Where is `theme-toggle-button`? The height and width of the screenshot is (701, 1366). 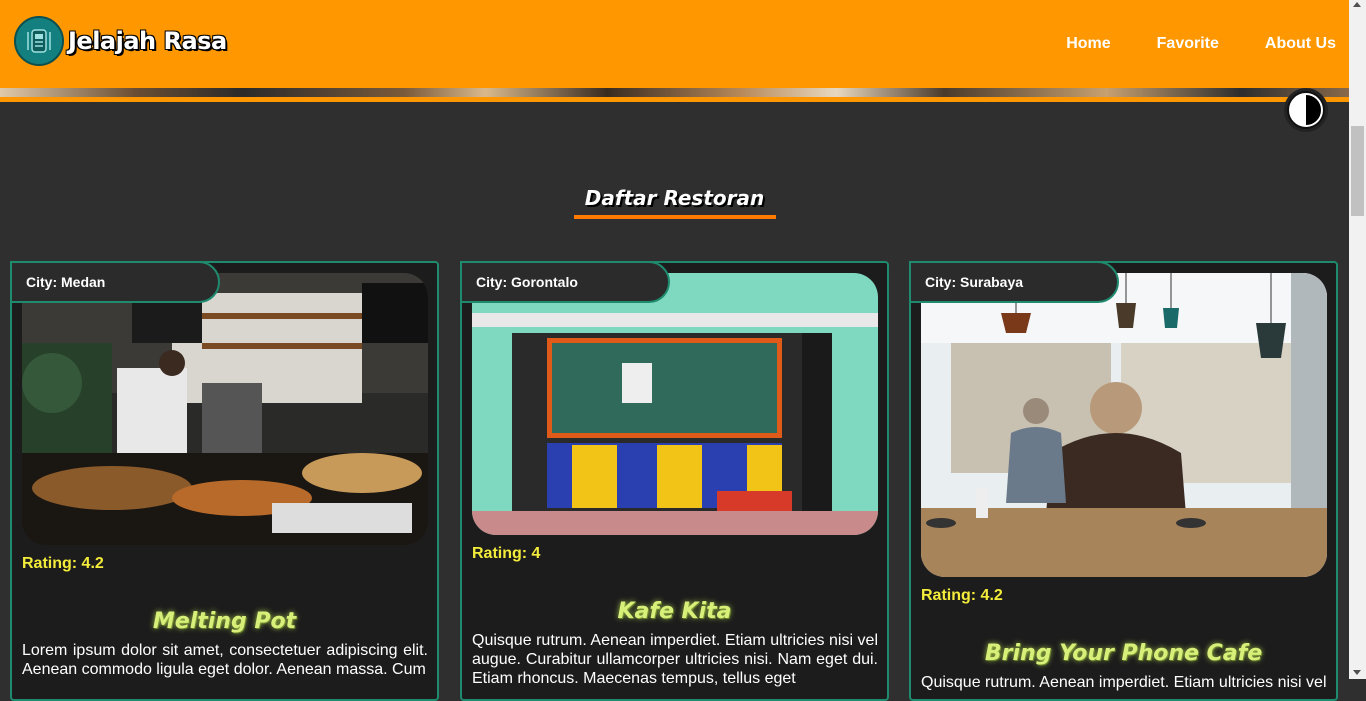
theme-toggle-button is located at coordinates (1306, 110).